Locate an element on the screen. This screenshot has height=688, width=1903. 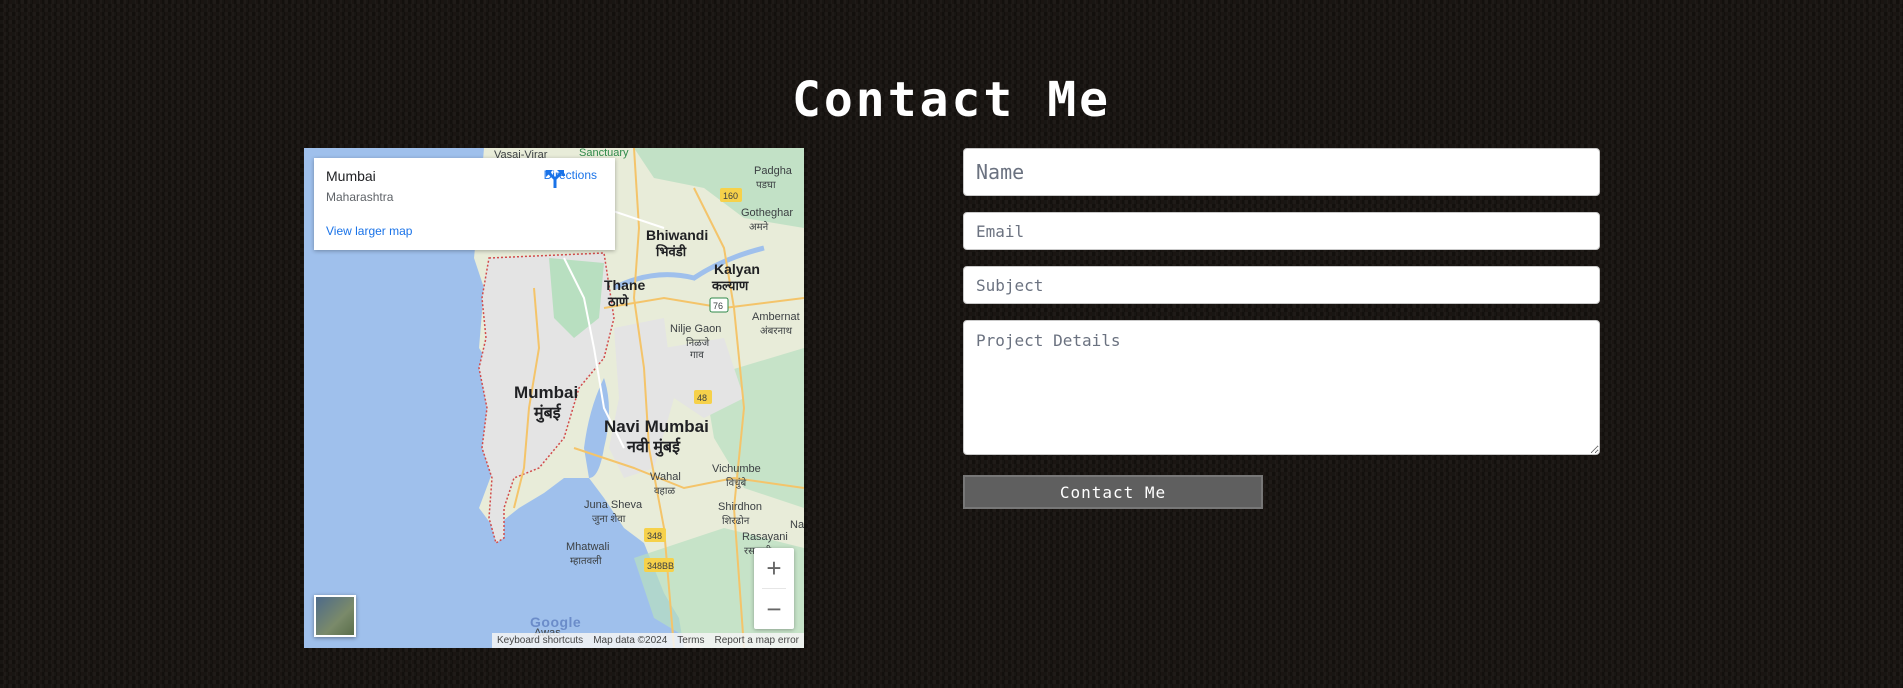
zoom-out-button: − is located at coordinates (774, 609).